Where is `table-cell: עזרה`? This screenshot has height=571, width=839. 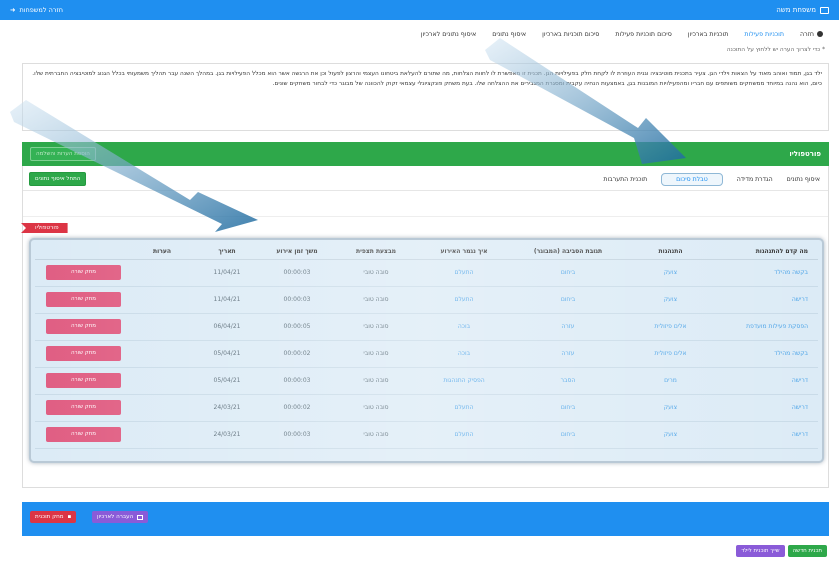
table-cell: עזרה is located at coordinates (568, 327).